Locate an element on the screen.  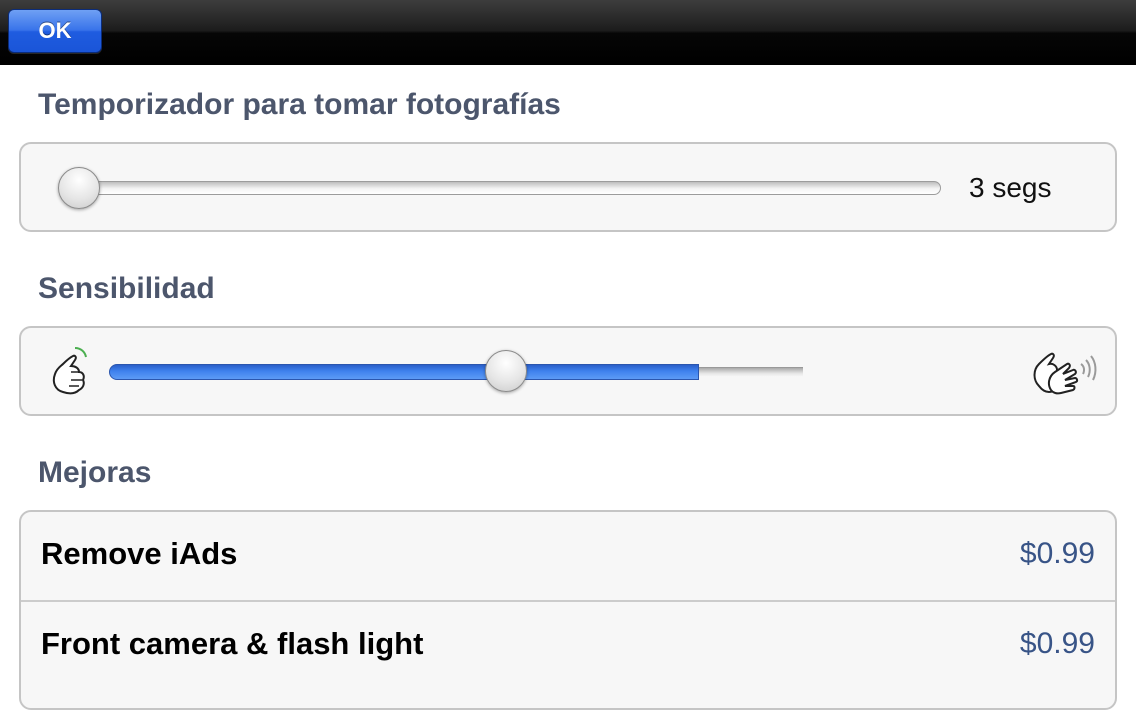
clap-hands-icon is located at coordinates (1064, 372).